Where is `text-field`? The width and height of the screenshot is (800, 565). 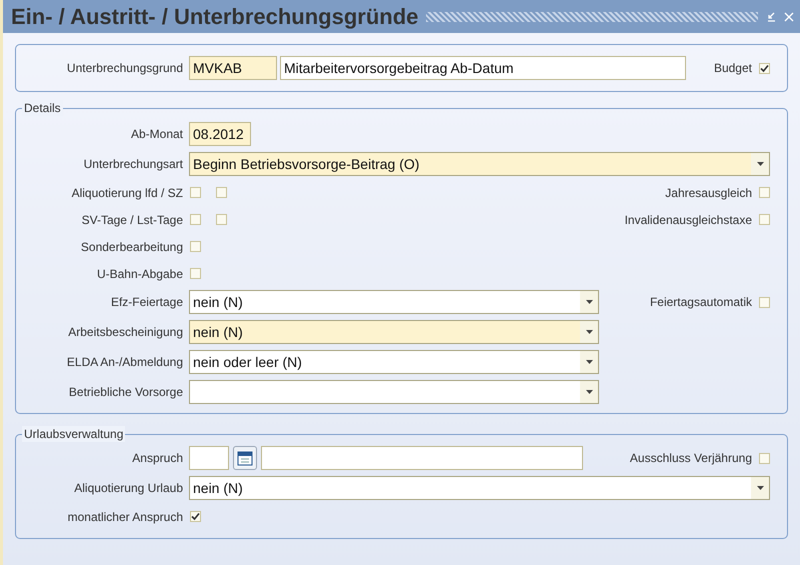
text-field is located at coordinates (422, 458).